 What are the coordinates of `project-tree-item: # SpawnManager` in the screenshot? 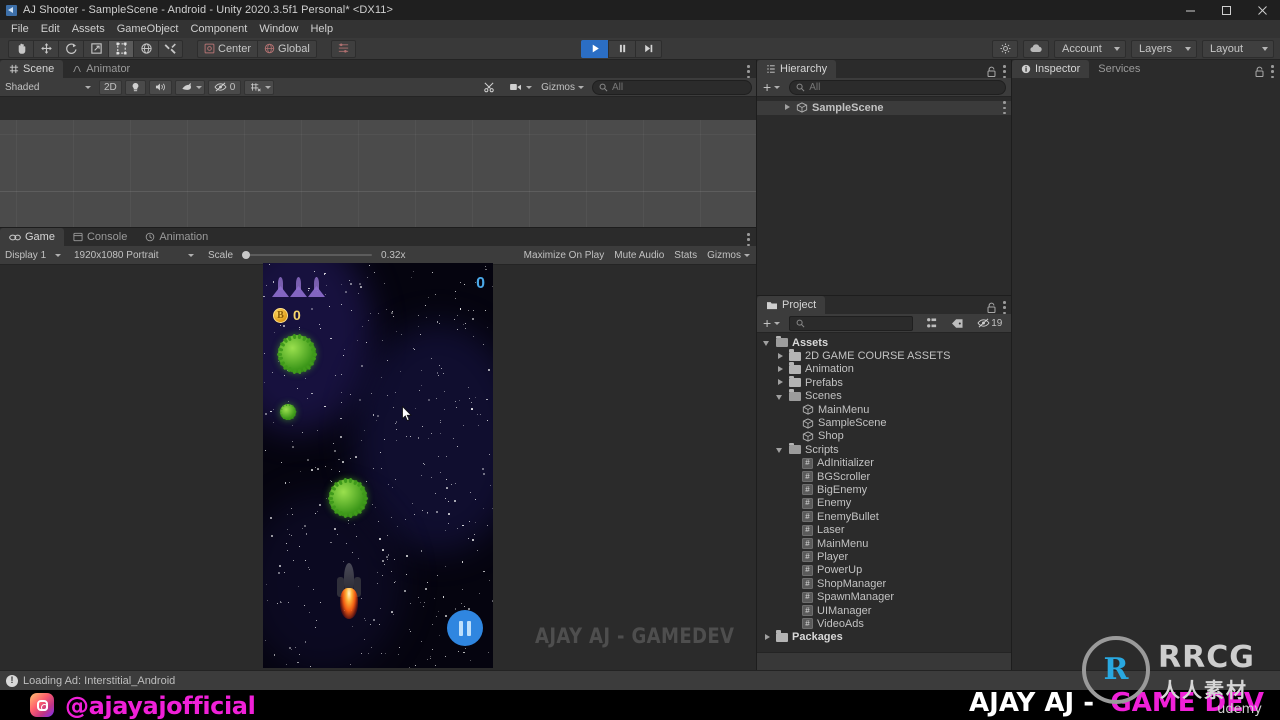 It's located at (884, 596).